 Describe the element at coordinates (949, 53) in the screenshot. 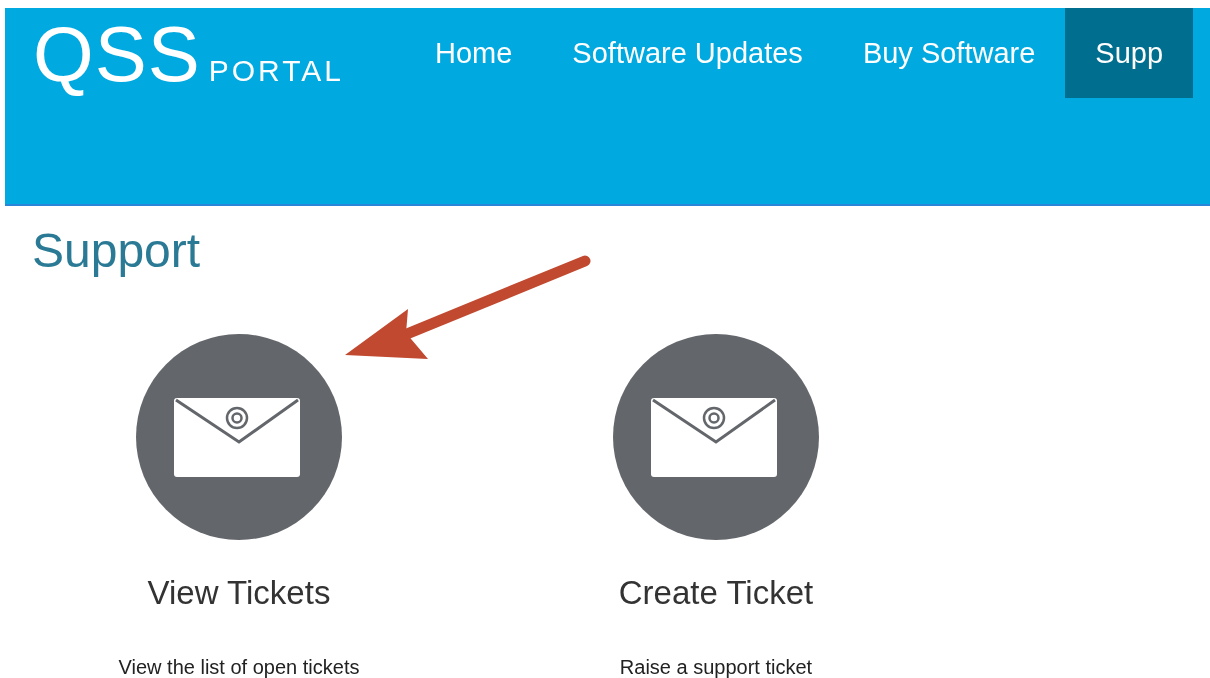

I see `nav-link: Buy Software` at that location.